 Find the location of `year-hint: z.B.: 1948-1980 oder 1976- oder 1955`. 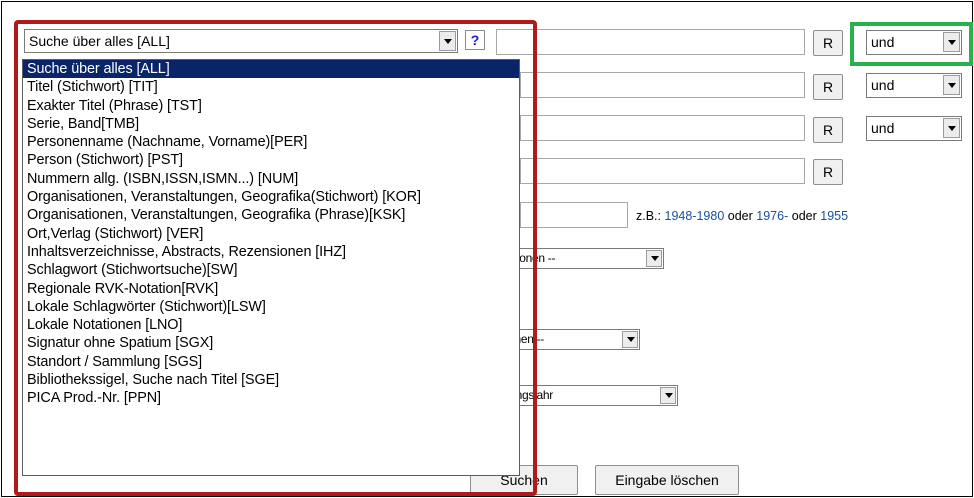

year-hint: z.B.: 1948-1980 oder 1976- oder 1955 is located at coordinates (742, 216).